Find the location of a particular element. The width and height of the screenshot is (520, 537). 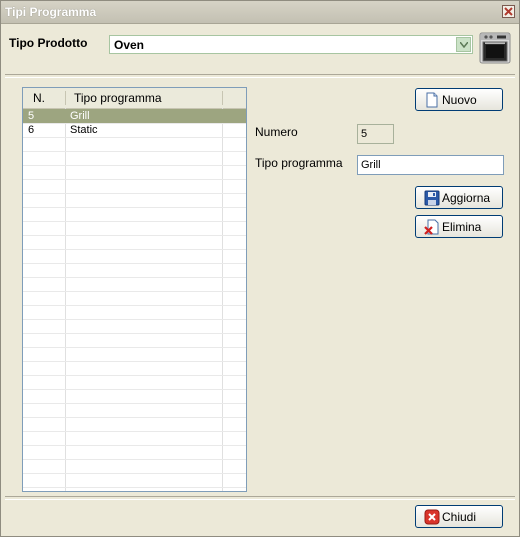

window-title: Tipi Programma is located at coordinates (51, 12).